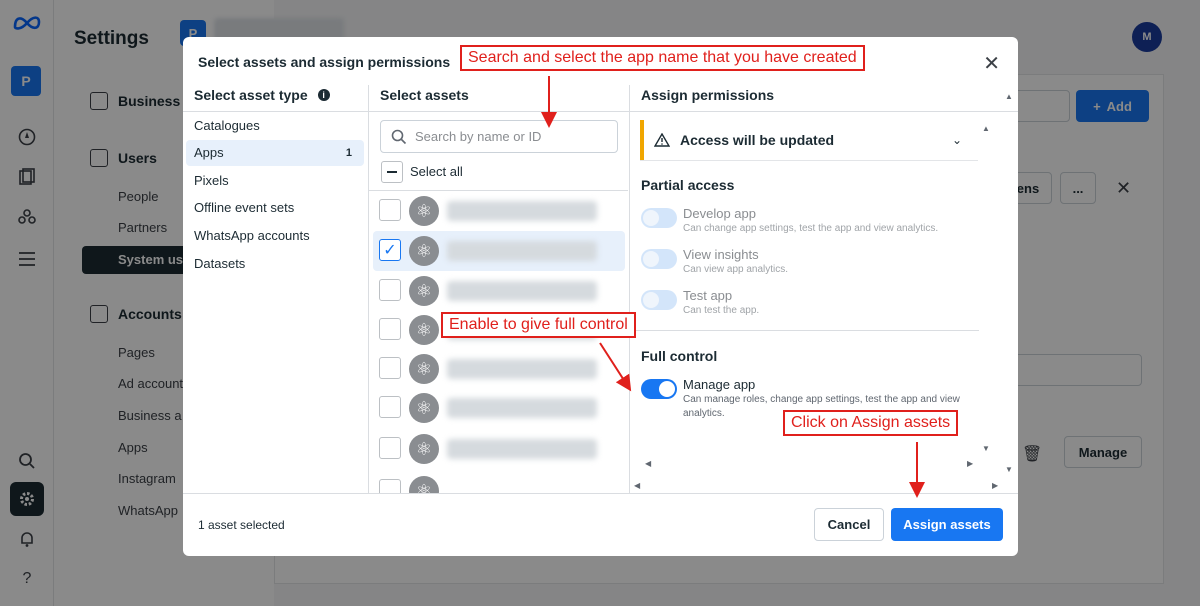  Describe the element at coordinates (323, 95) in the screenshot. I see `info-icon: i` at that location.